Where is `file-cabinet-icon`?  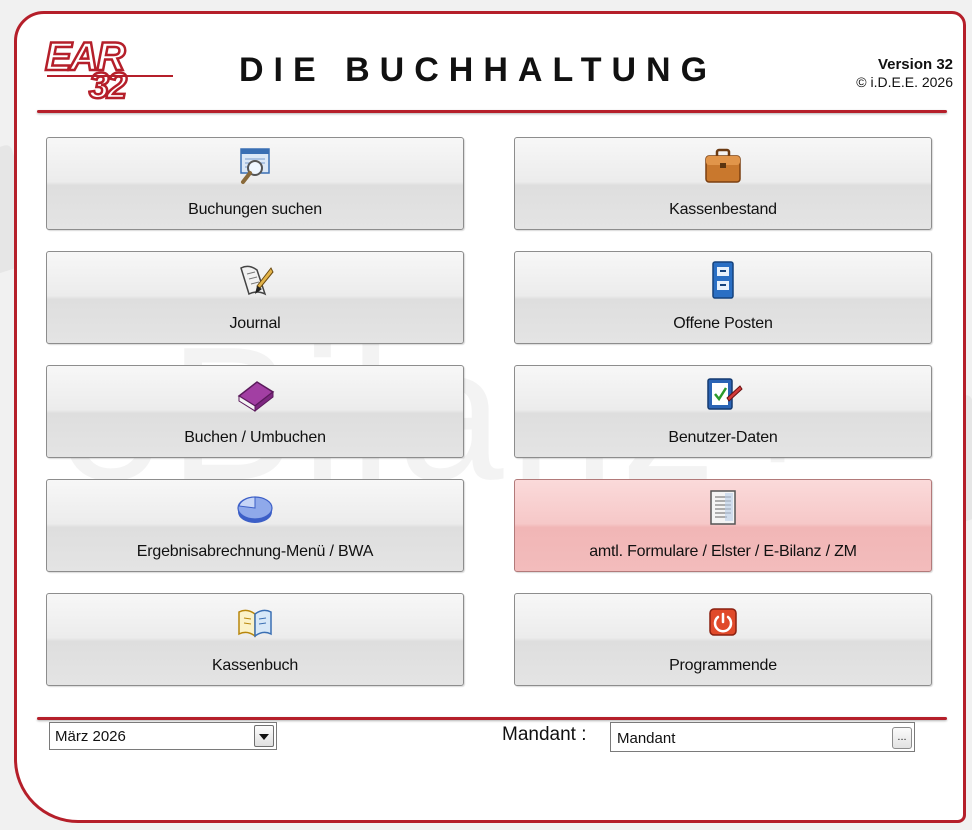 file-cabinet-icon is located at coordinates (723, 280).